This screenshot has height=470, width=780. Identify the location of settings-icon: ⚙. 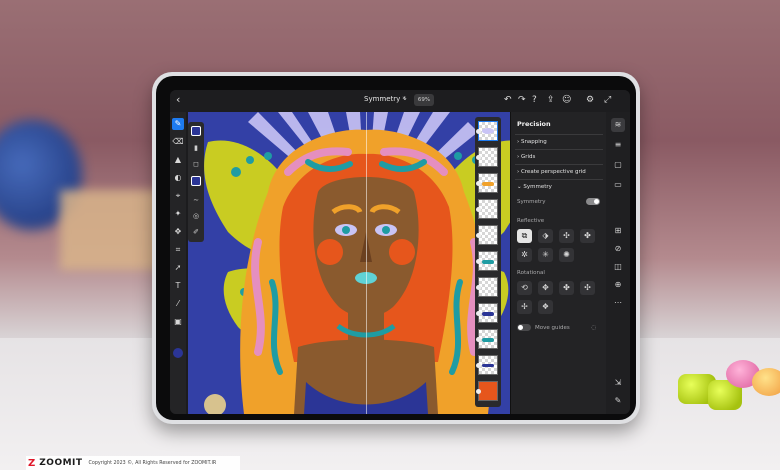
(590, 100).